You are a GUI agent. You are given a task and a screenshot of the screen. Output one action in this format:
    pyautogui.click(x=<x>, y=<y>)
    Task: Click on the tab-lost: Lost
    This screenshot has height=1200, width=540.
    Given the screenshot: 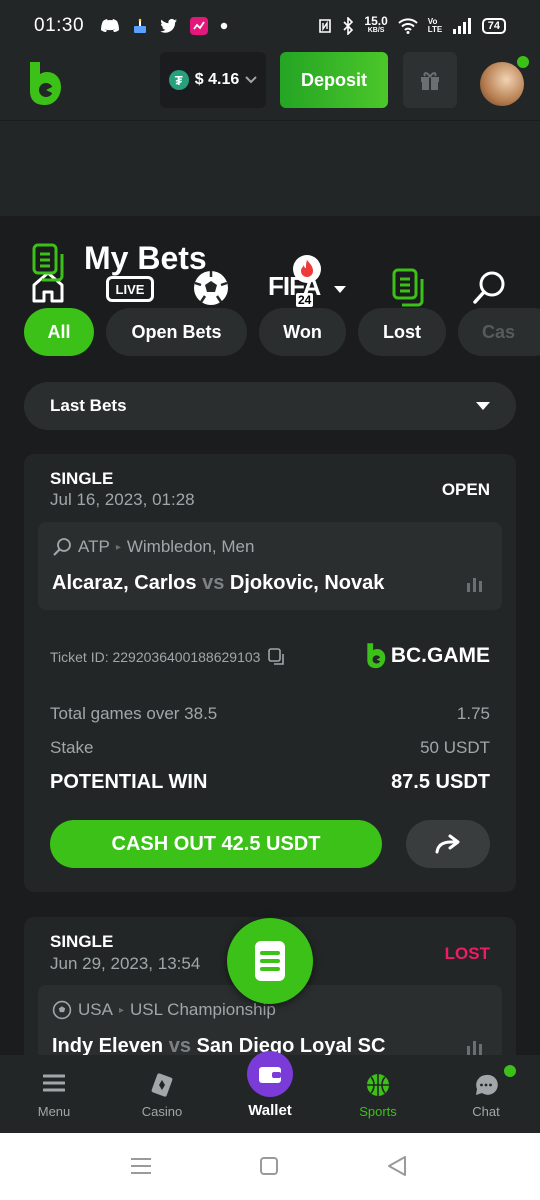 What is the action you would take?
    pyautogui.click(x=402, y=332)
    